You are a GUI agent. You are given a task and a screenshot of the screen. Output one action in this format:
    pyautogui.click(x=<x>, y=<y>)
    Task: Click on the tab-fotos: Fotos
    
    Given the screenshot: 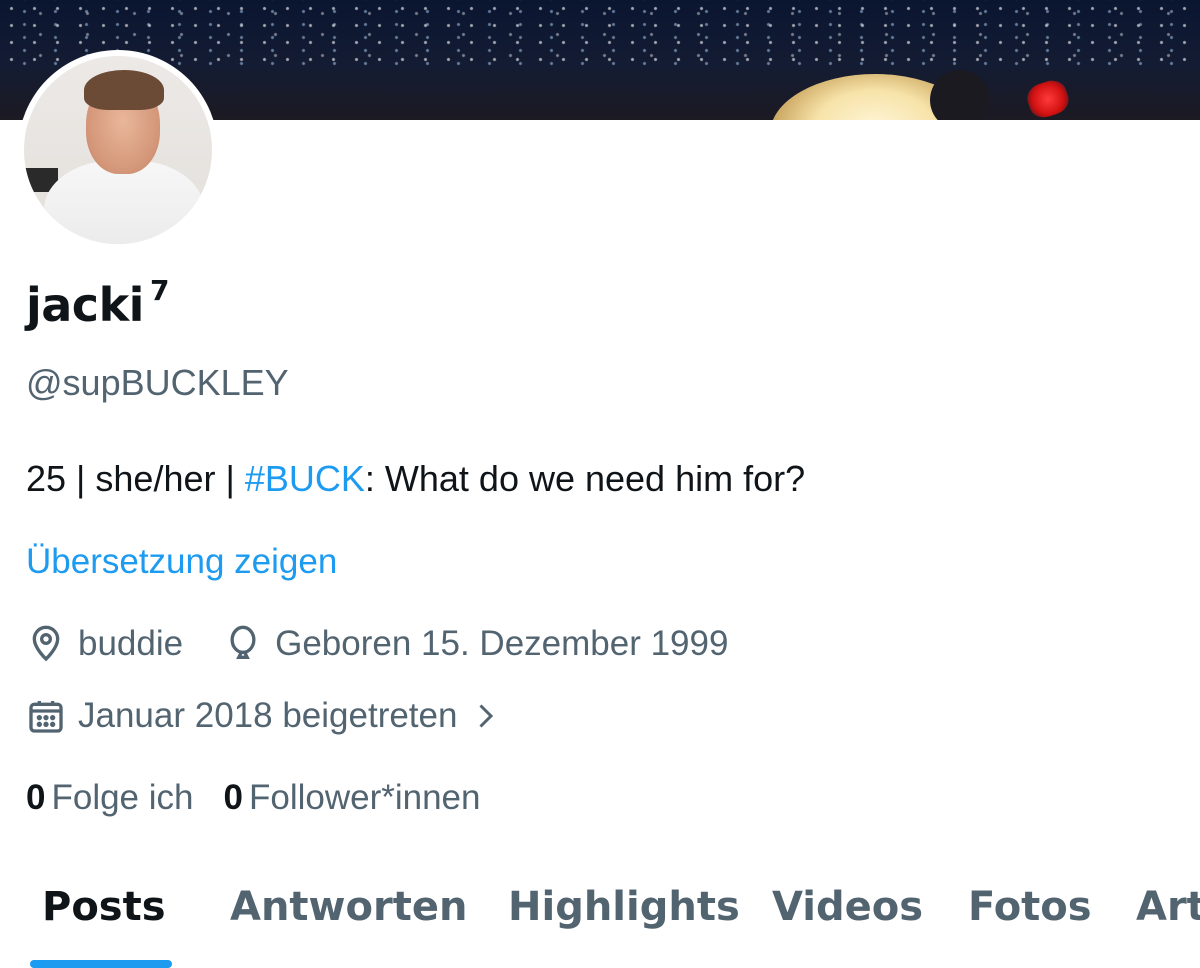 What is the action you would take?
    pyautogui.click(x=1030, y=907)
    